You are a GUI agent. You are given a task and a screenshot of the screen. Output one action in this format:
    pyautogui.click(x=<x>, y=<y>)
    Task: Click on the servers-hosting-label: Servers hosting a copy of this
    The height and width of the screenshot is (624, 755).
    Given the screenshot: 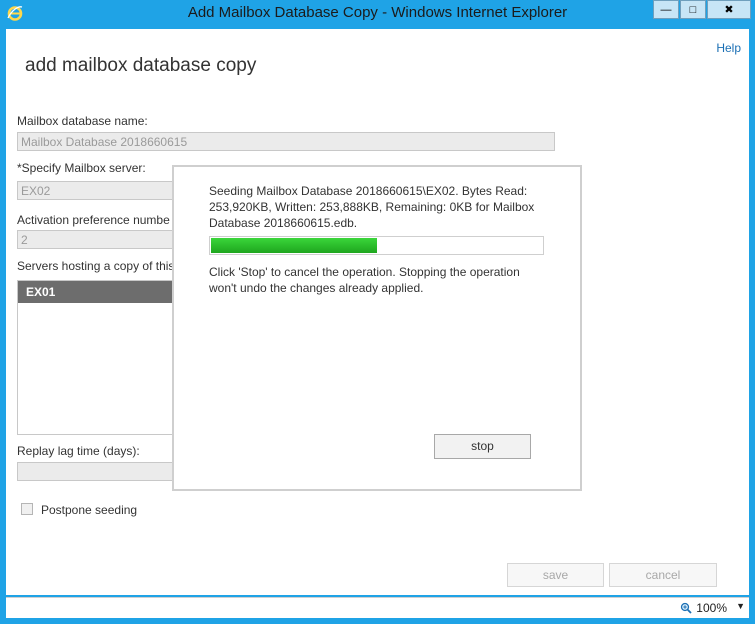 What is the action you would take?
    pyautogui.click(x=96, y=266)
    